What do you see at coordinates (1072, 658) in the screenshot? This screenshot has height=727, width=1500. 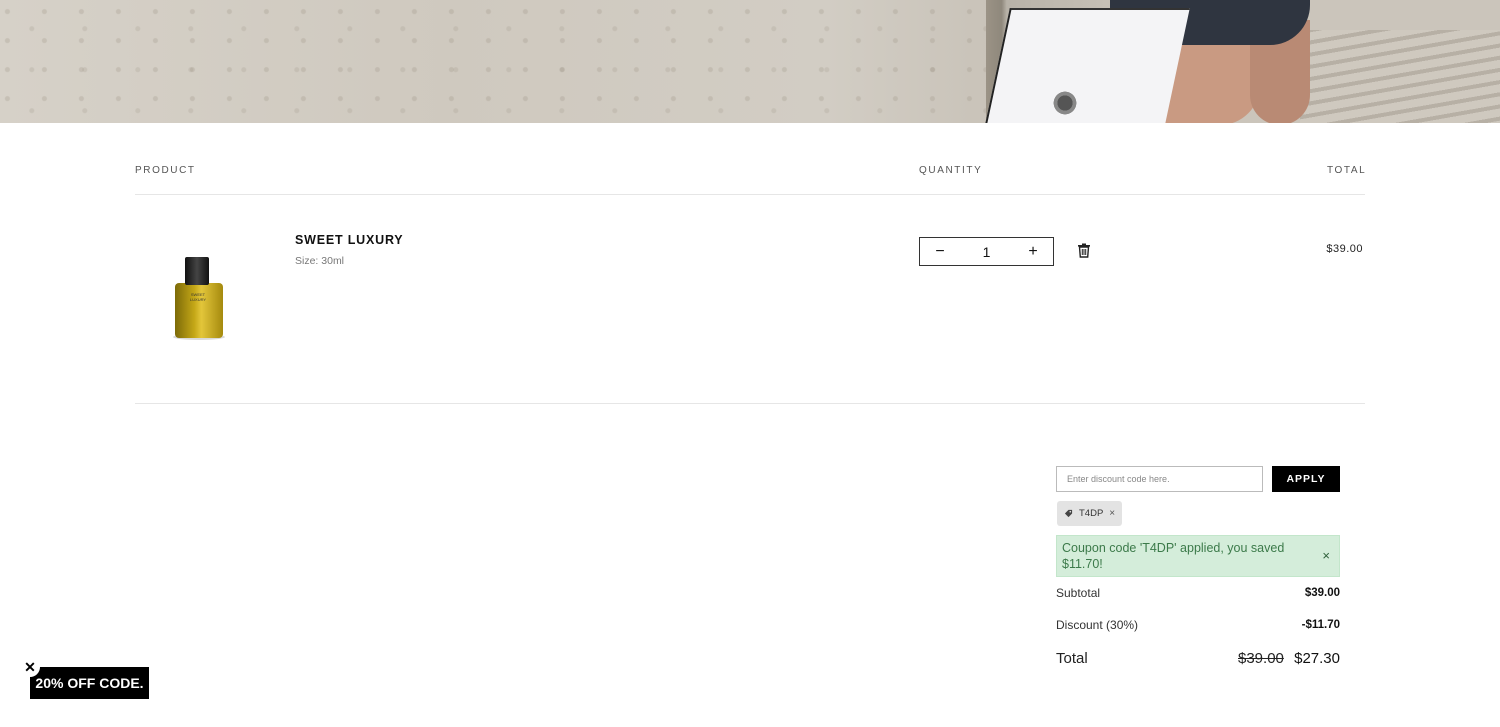 I see `total-label: Total` at bounding box center [1072, 658].